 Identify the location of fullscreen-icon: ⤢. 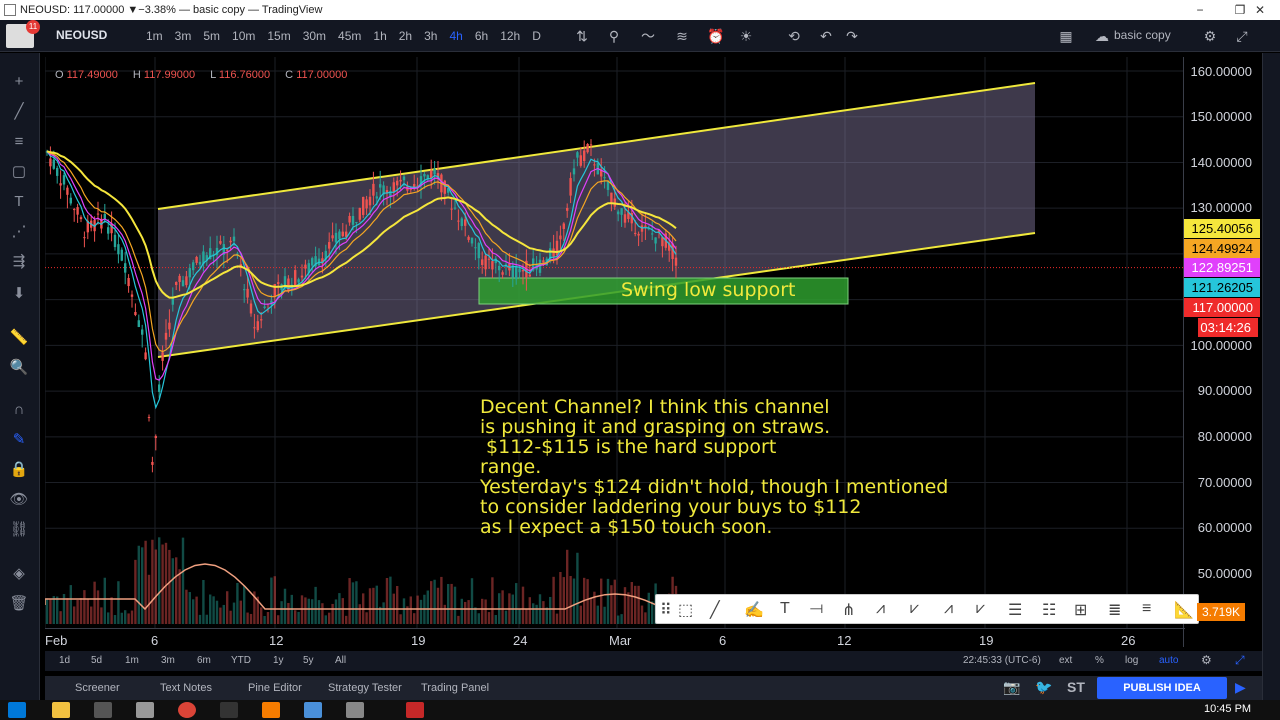
(1242, 36).